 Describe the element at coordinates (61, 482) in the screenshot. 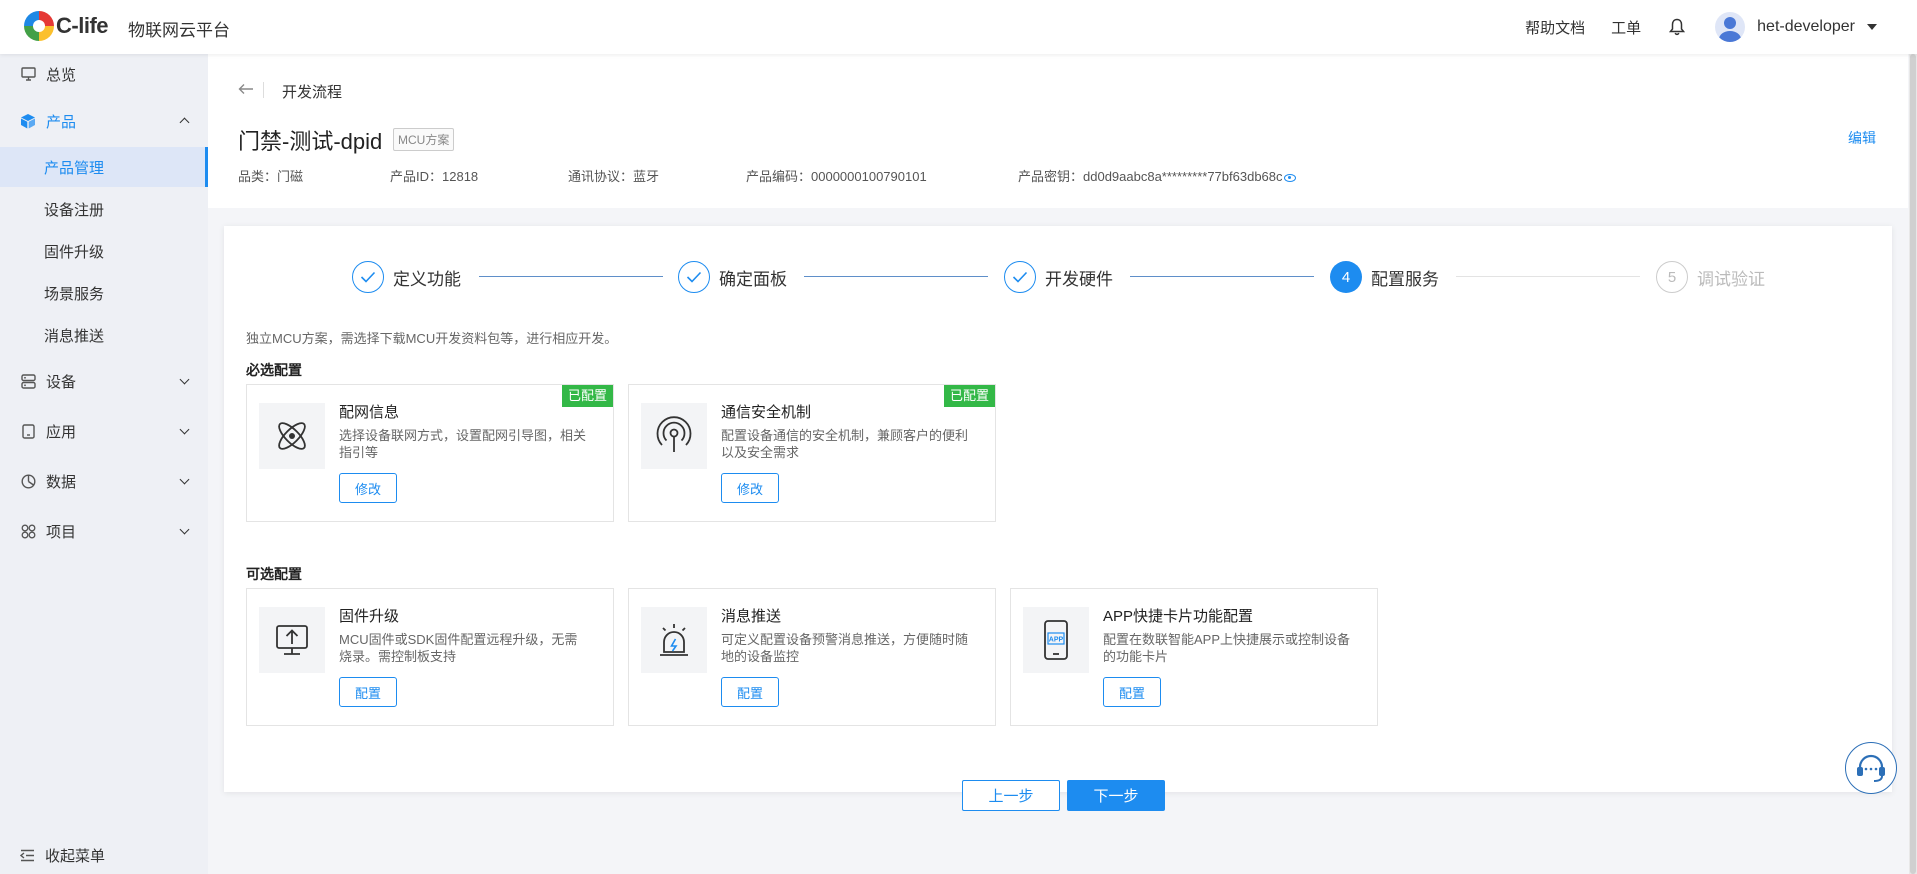

I see `sidebar-item-label: 数据` at that location.